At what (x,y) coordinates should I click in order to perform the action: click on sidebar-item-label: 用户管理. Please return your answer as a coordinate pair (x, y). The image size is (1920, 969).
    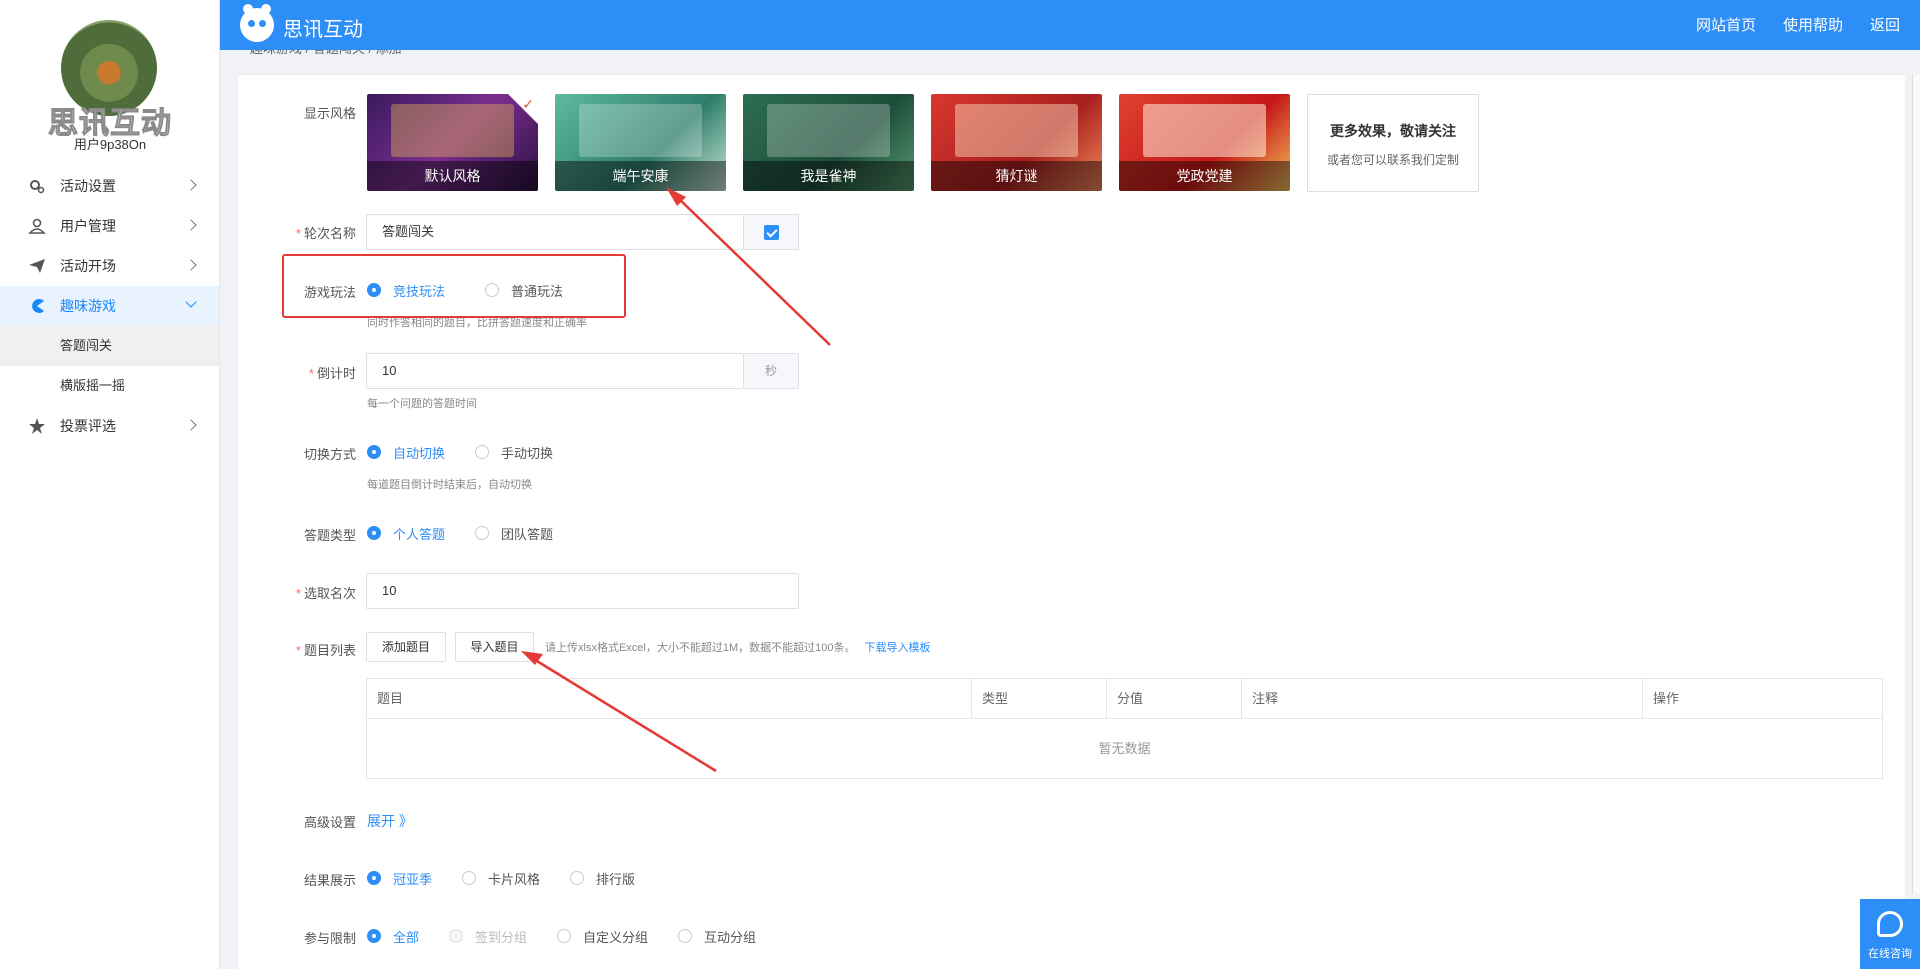
    Looking at the image, I should click on (88, 226).